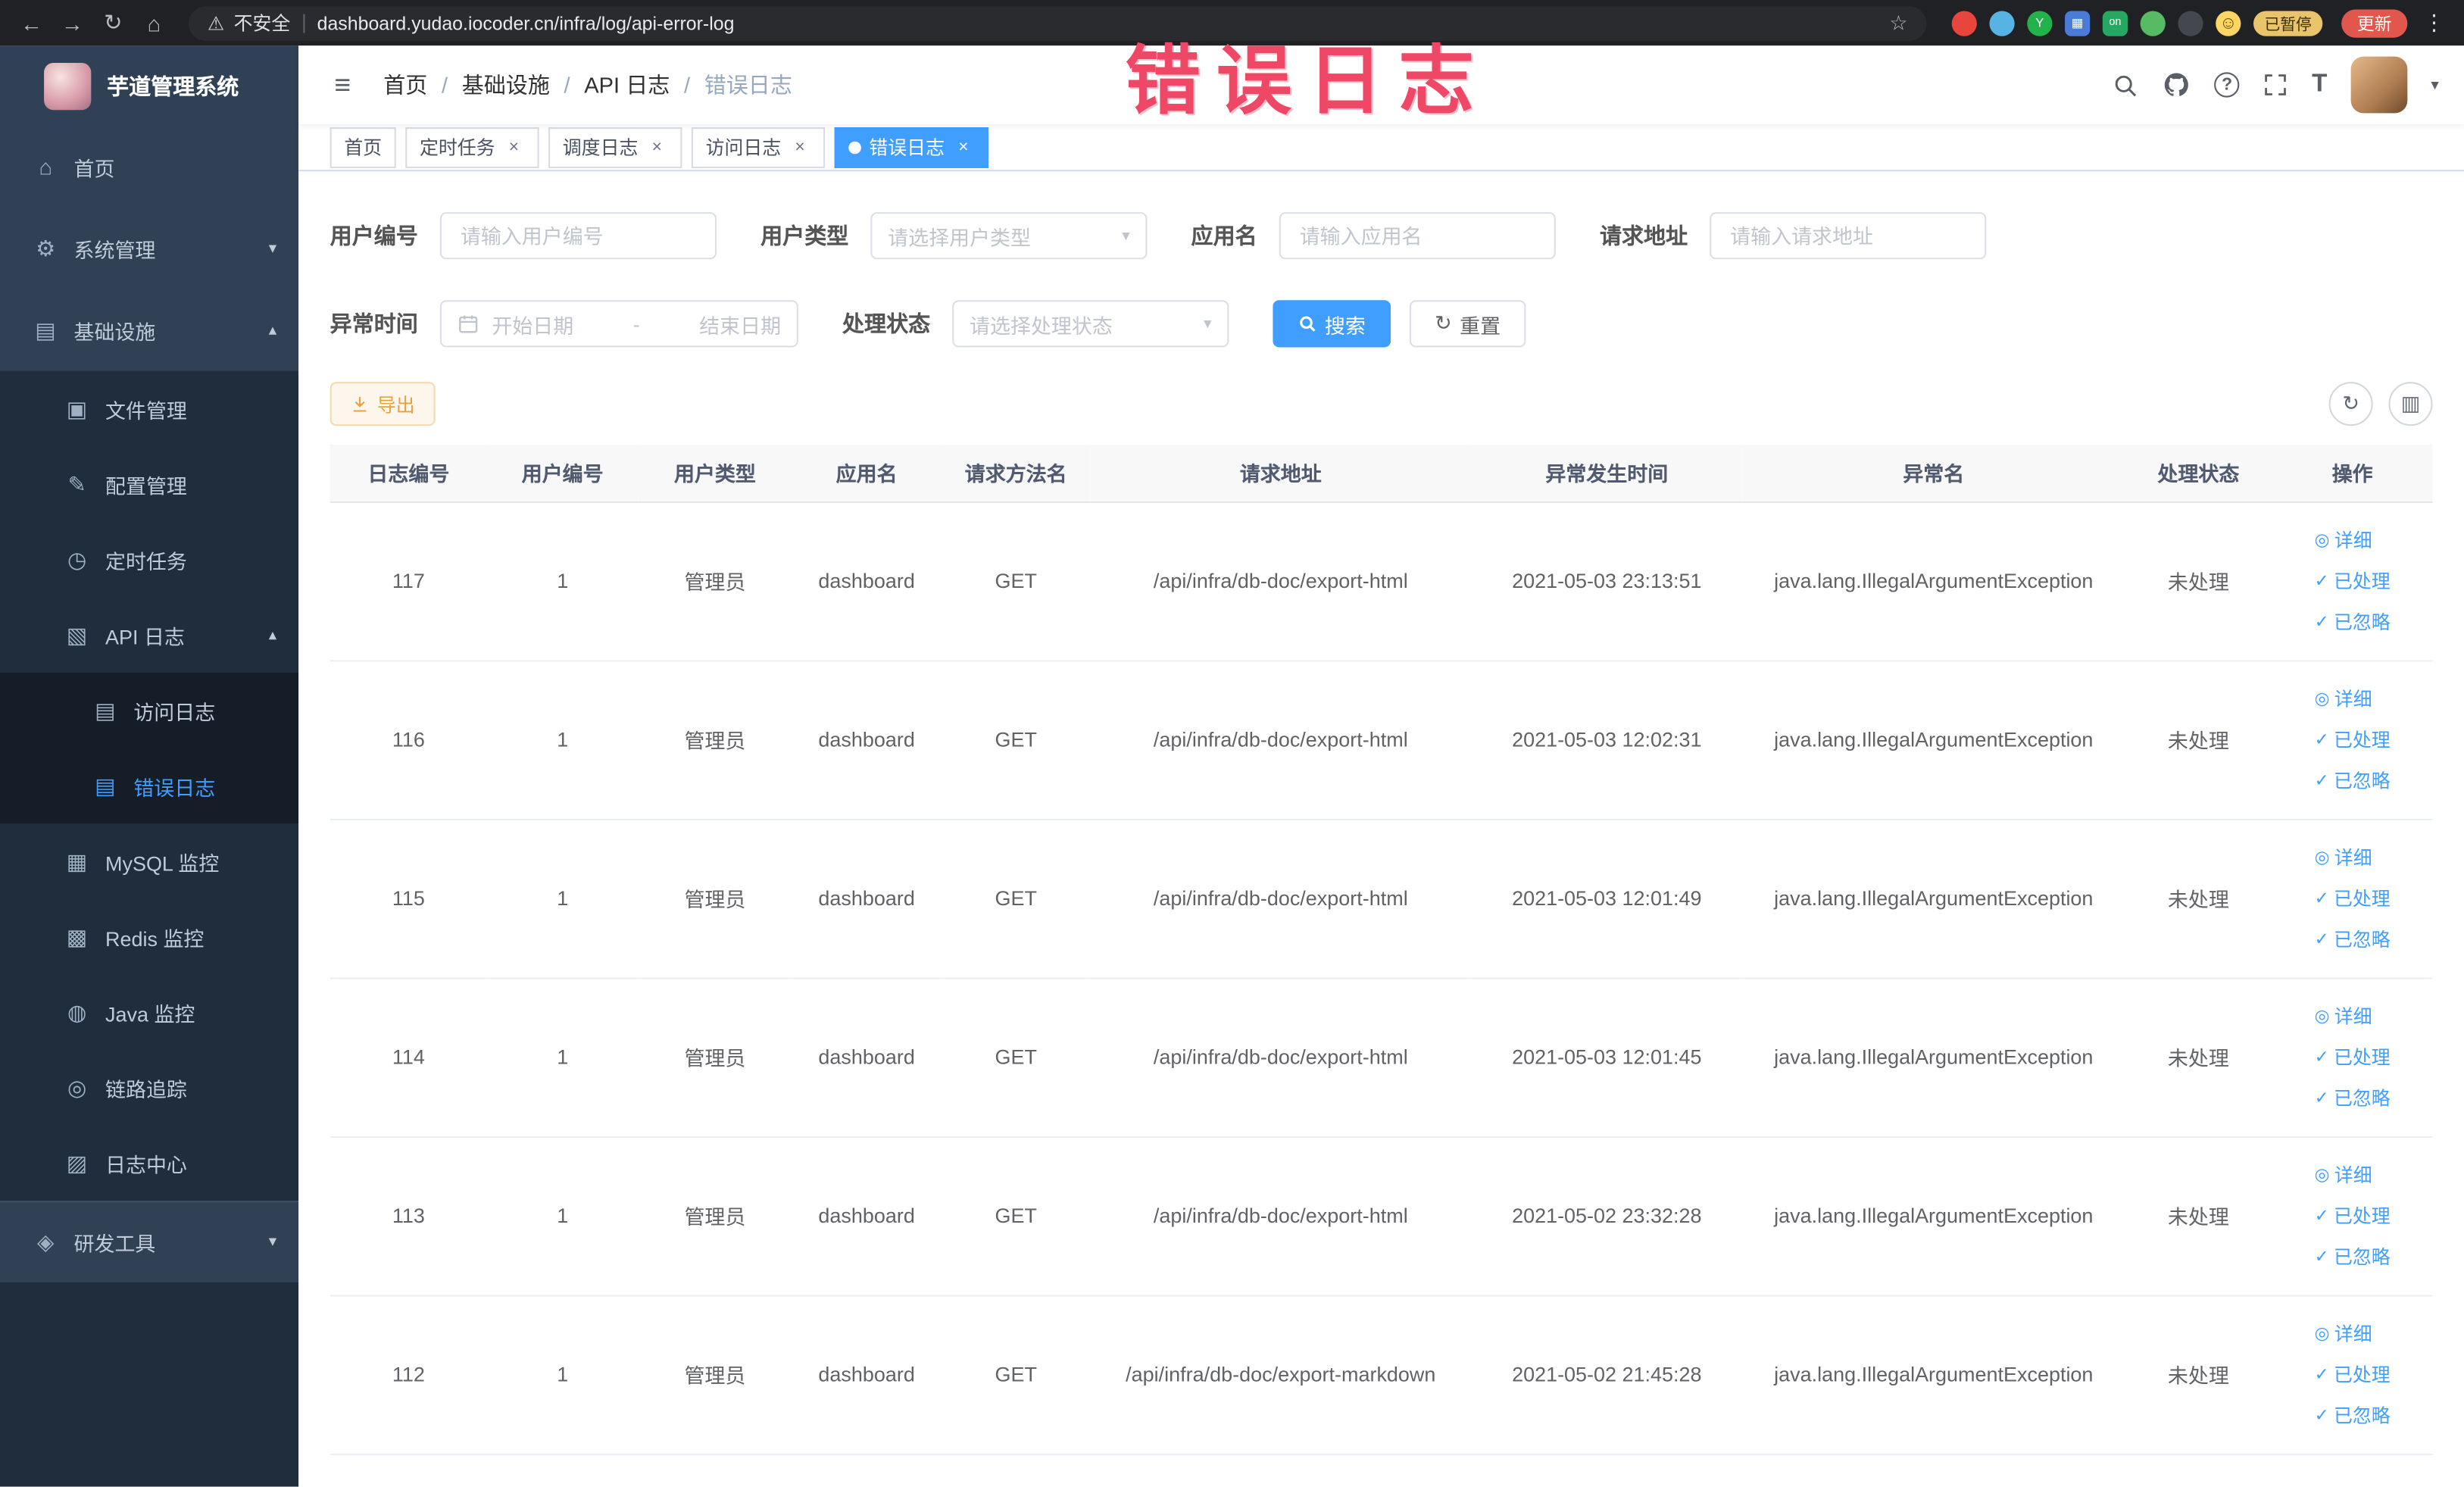 The height and width of the screenshot is (1487, 2464). I want to click on update-button: 更新, so click(2374, 22).